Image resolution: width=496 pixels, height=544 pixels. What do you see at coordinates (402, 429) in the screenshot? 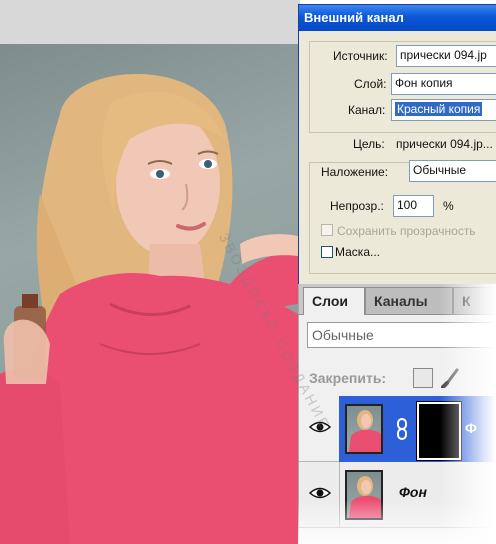
I see `chain-link-icon` at bounding box center [402, 429].